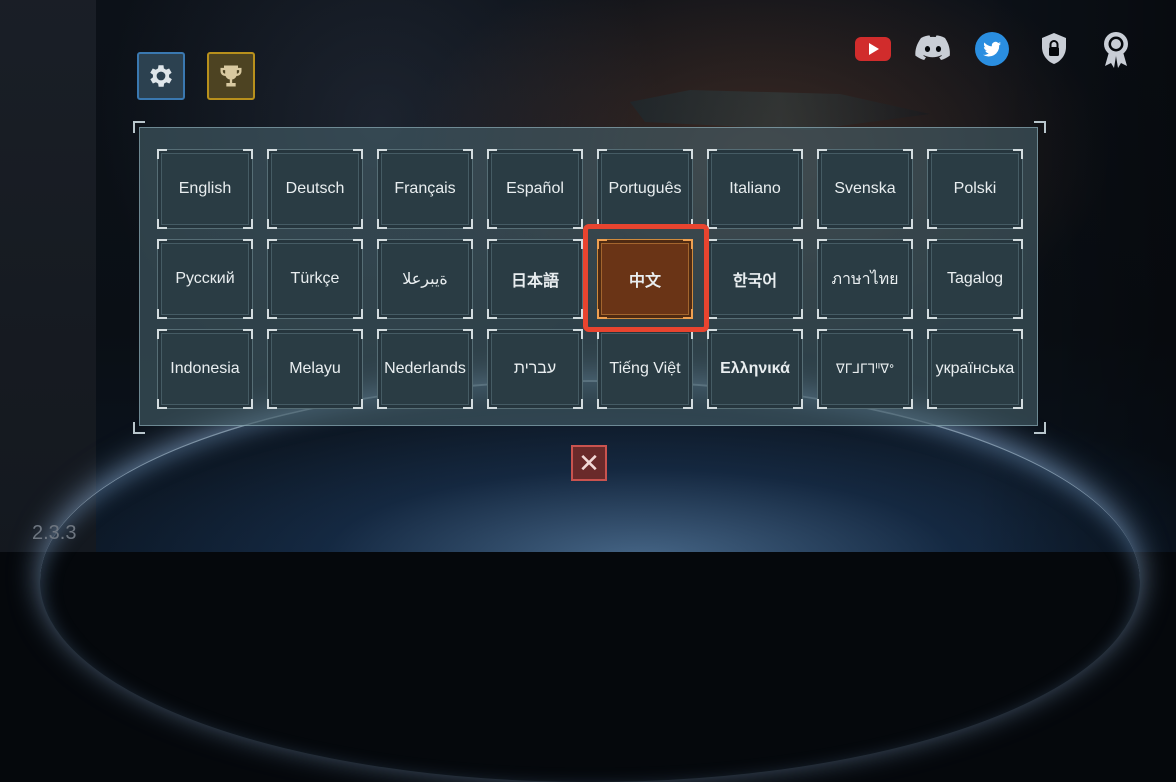  I want to click on language-option-francais: Français, so click(425, 189).